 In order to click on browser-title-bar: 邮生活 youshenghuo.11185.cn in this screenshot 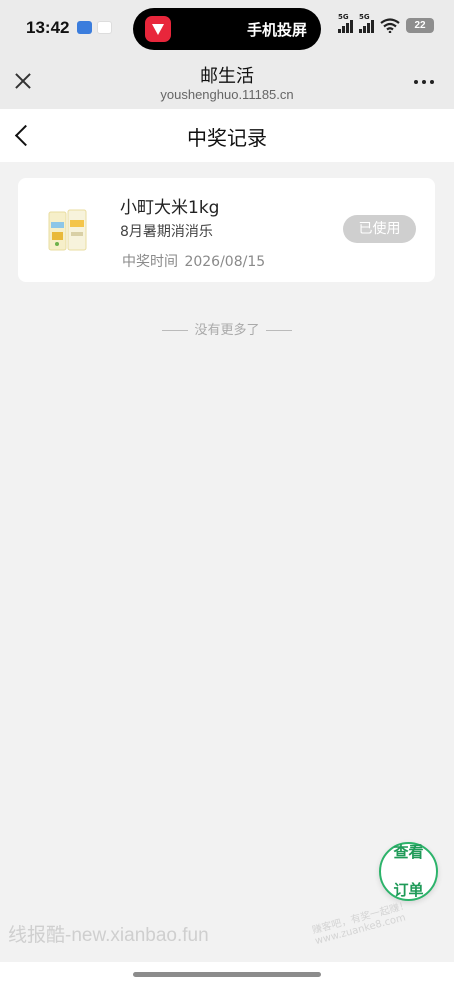, I will do `click(227, 83)`.